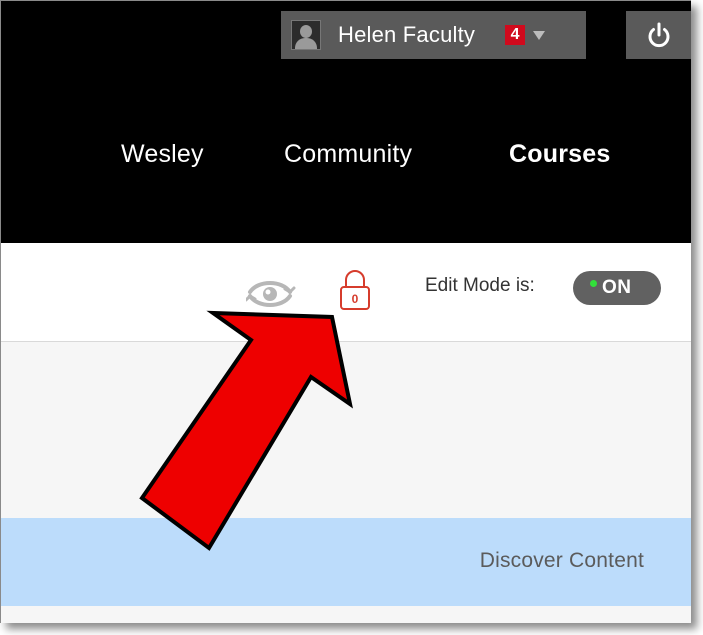 The height and width of the screenshot is (635, 703). Describe the element at coordinates (515, 35) in the screenshot. I see `notification-badge: 4` at that location.